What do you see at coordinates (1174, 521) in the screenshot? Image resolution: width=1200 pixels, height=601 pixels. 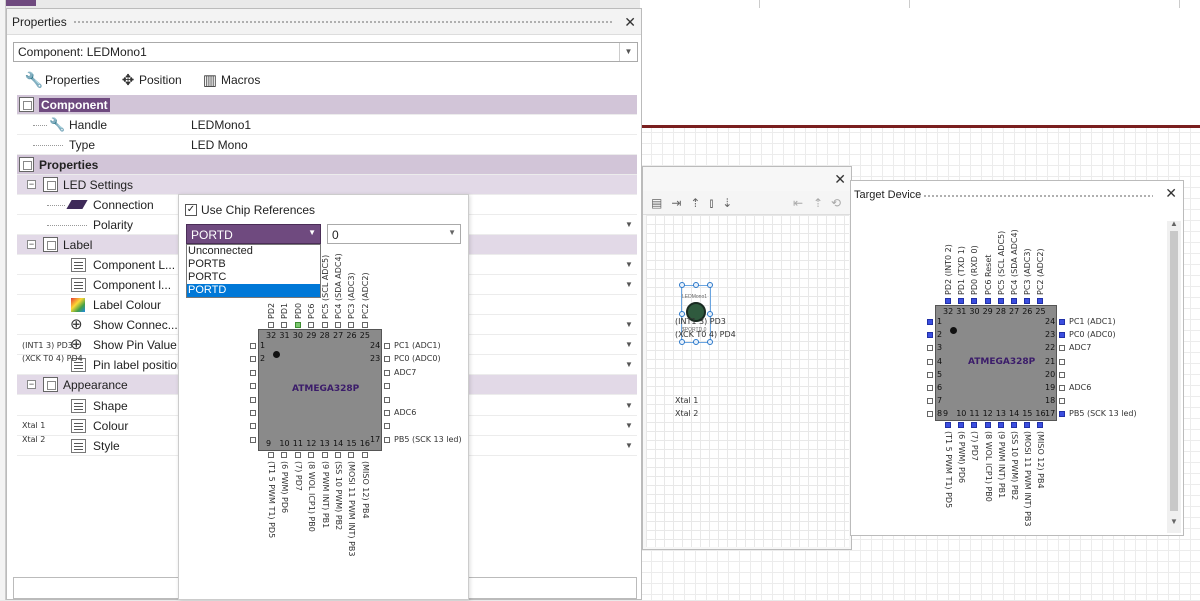 I see `scroll-down-icon: ▼` at bounding box center [1174, 521].